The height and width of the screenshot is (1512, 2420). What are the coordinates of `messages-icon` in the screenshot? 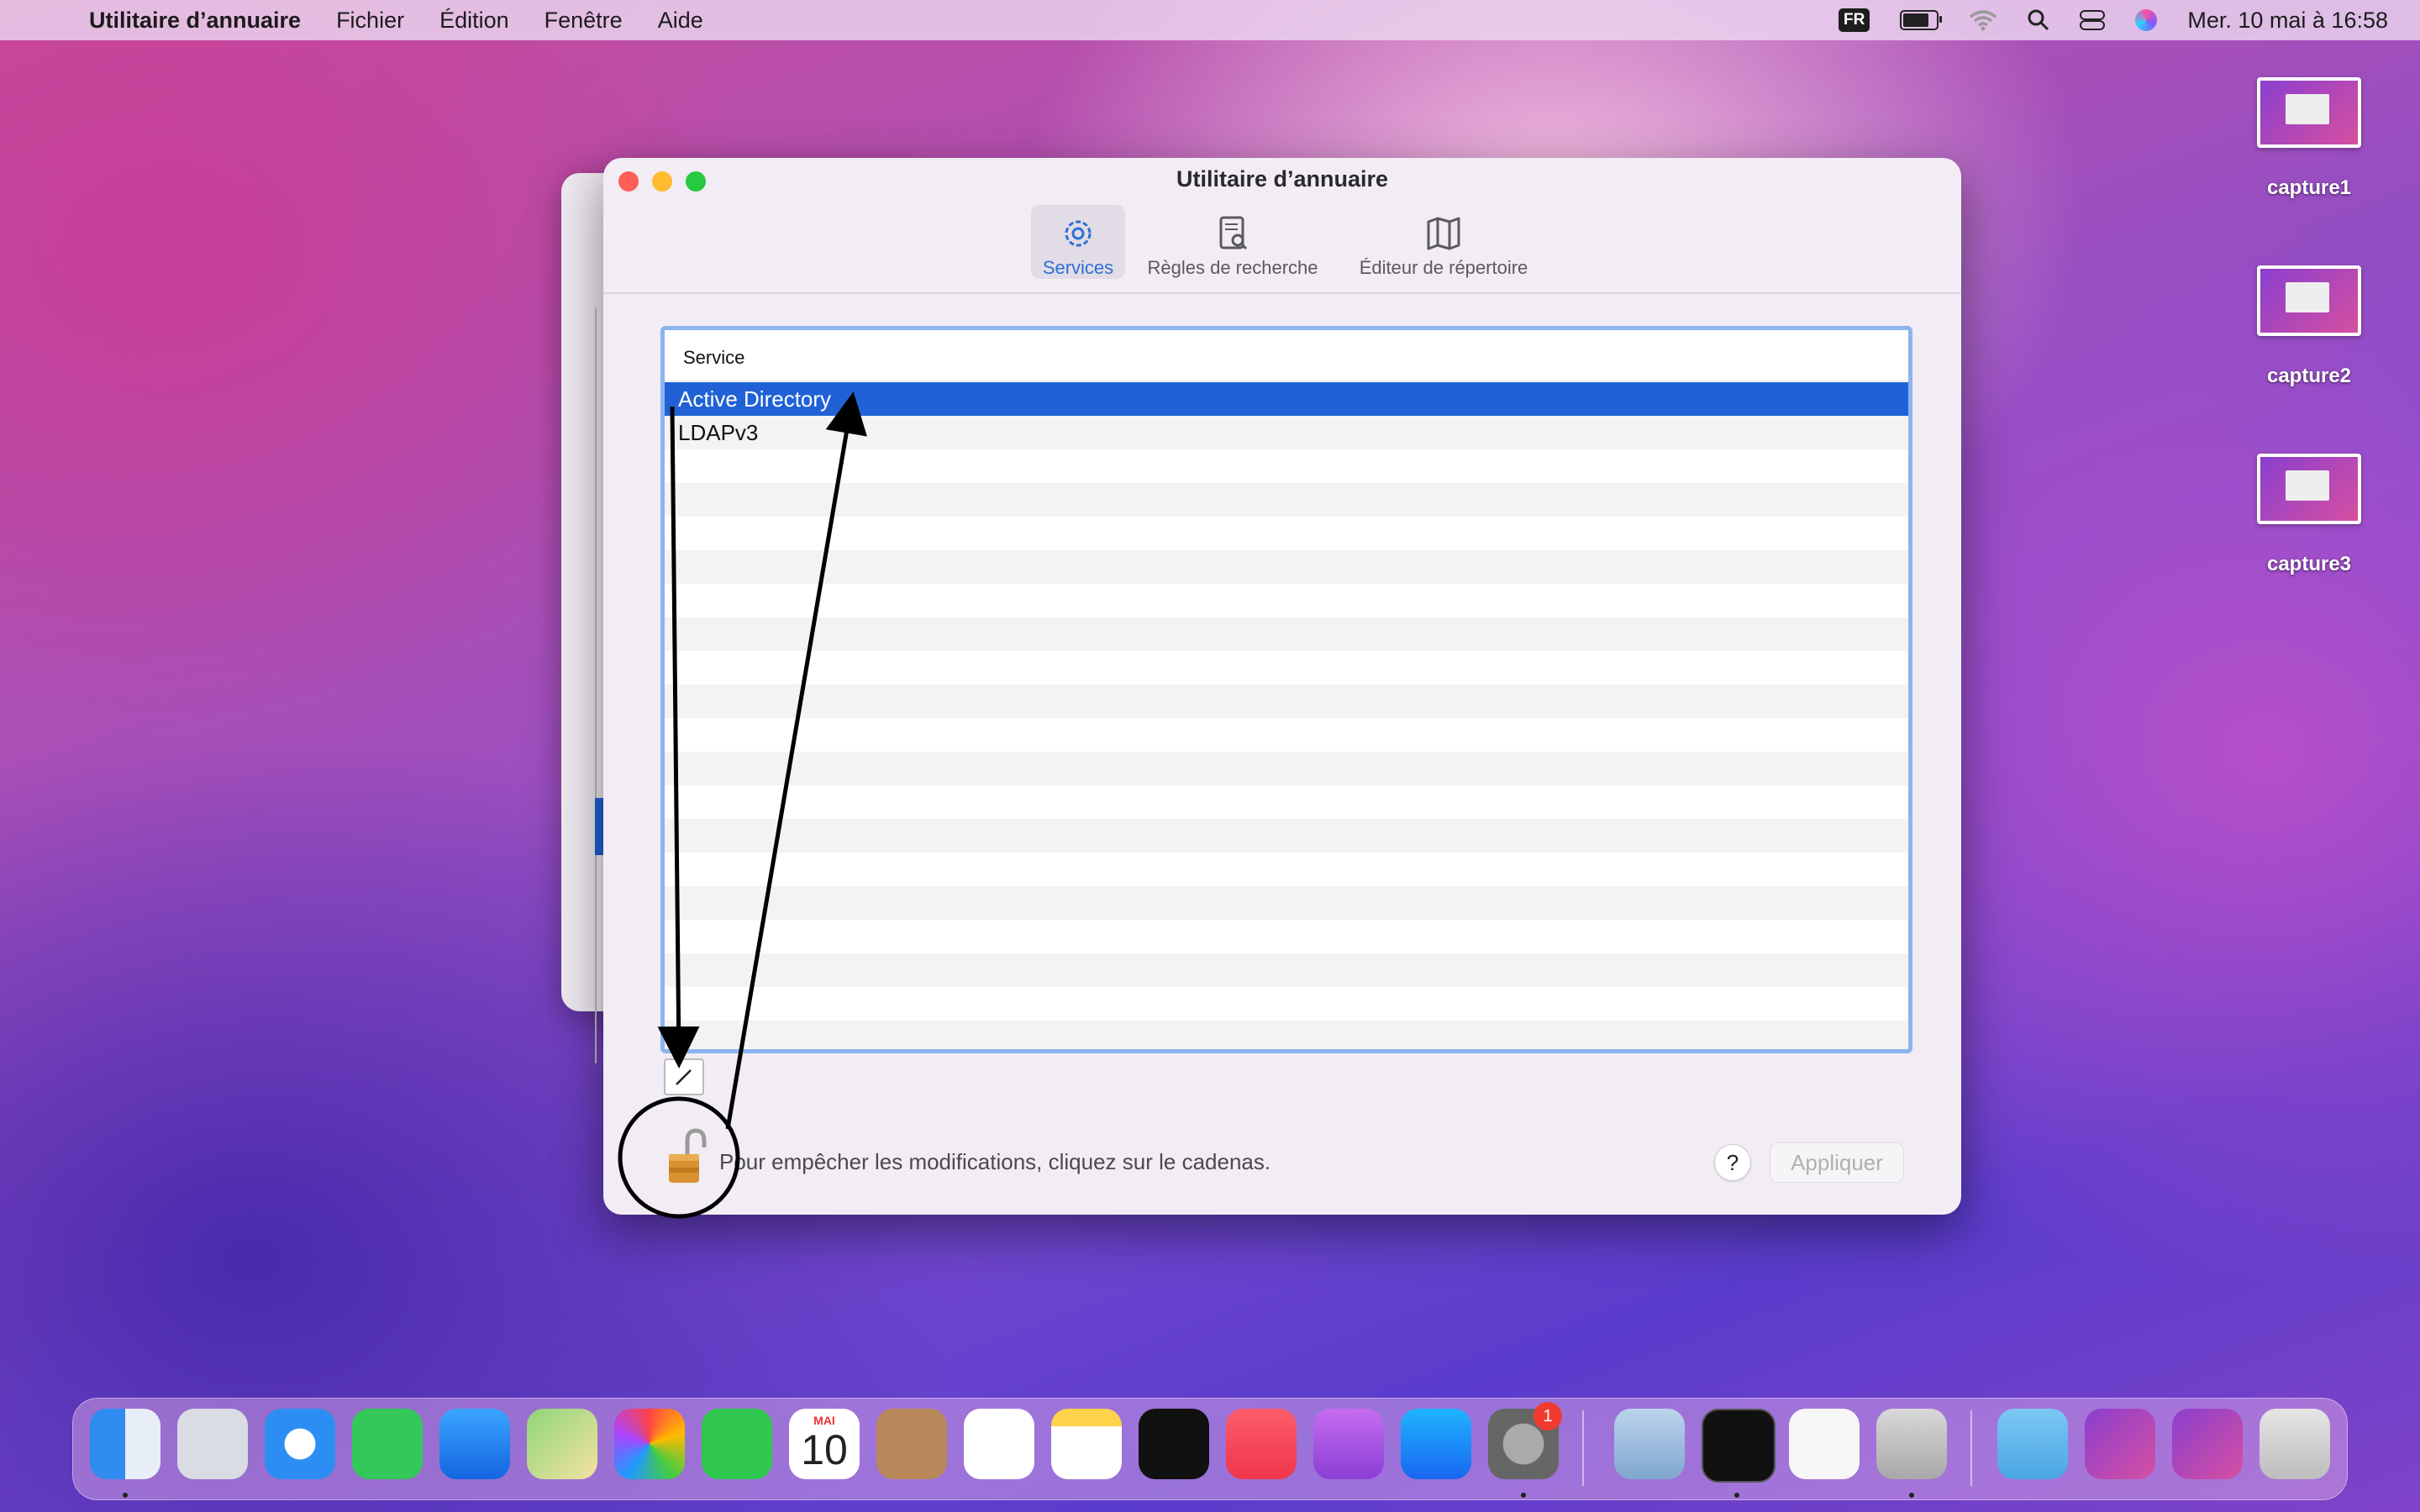 It's located at (387, 1444).